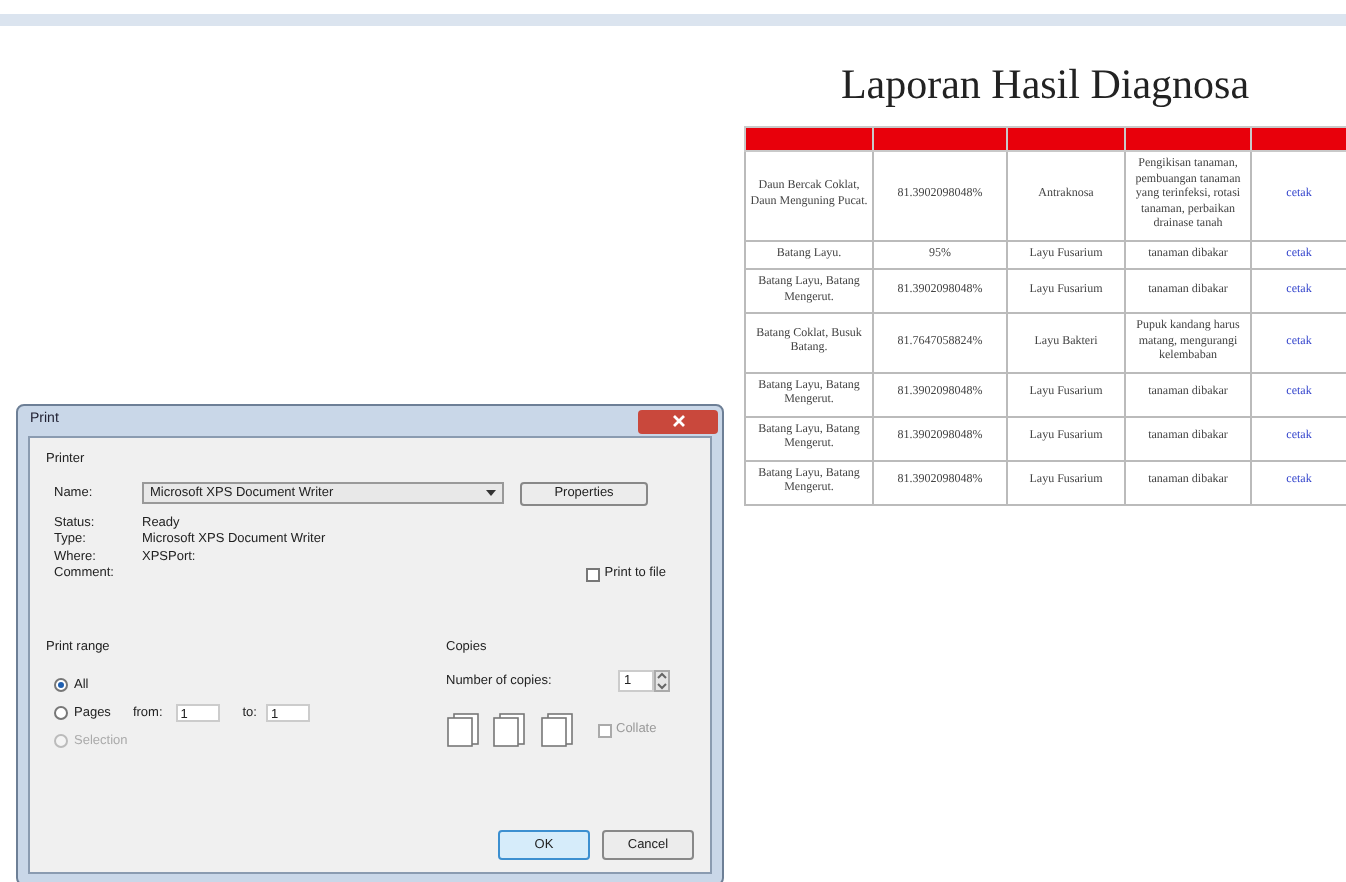 The width and height of the screenshot is (1346, 882). What do you see at coordinates (662, 681) in the screenshot?
I see `spinner-icon` at bounding box center [662, 681].